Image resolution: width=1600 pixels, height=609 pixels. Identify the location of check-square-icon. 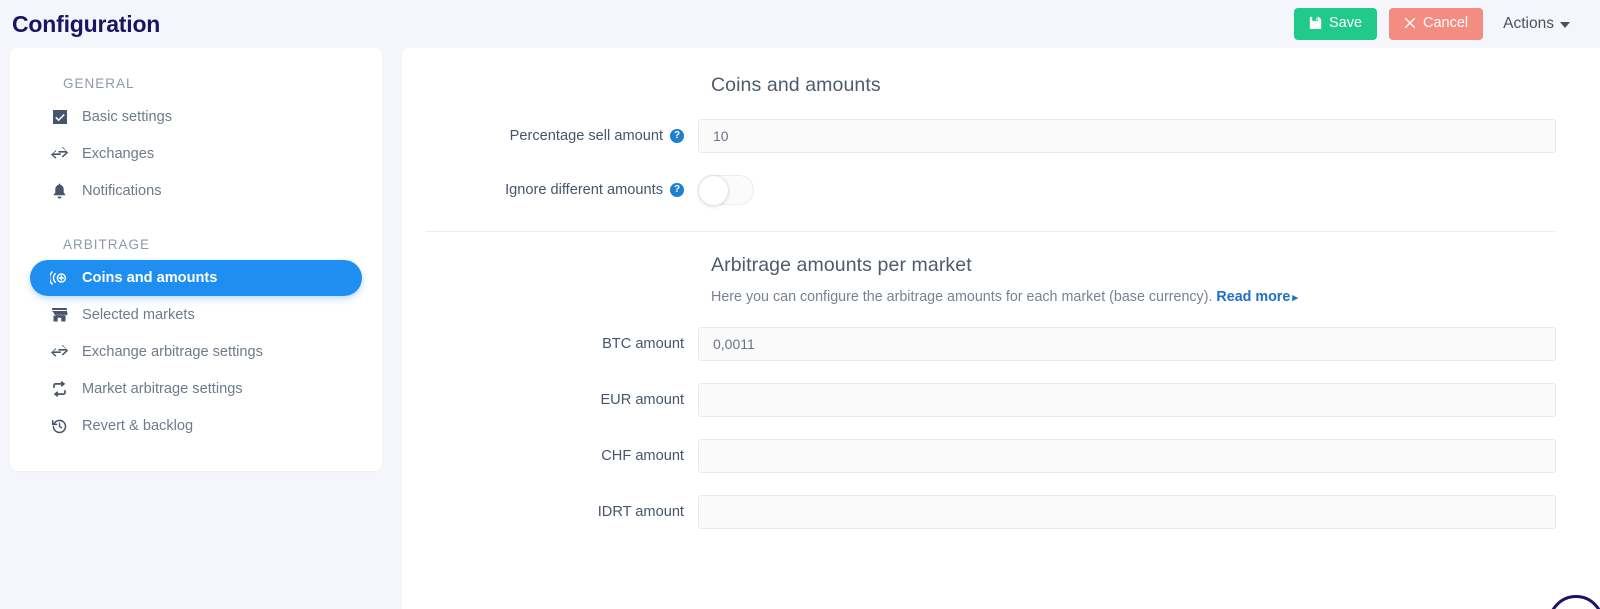
(59, 117).